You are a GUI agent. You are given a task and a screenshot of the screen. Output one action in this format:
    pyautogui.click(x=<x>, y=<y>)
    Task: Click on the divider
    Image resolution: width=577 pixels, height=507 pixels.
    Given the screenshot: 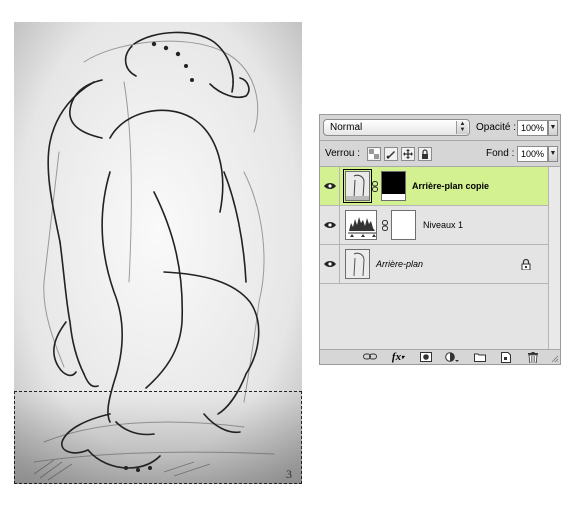 What is the action you would take?
    pyautogui.click(x=440, y=140)
    